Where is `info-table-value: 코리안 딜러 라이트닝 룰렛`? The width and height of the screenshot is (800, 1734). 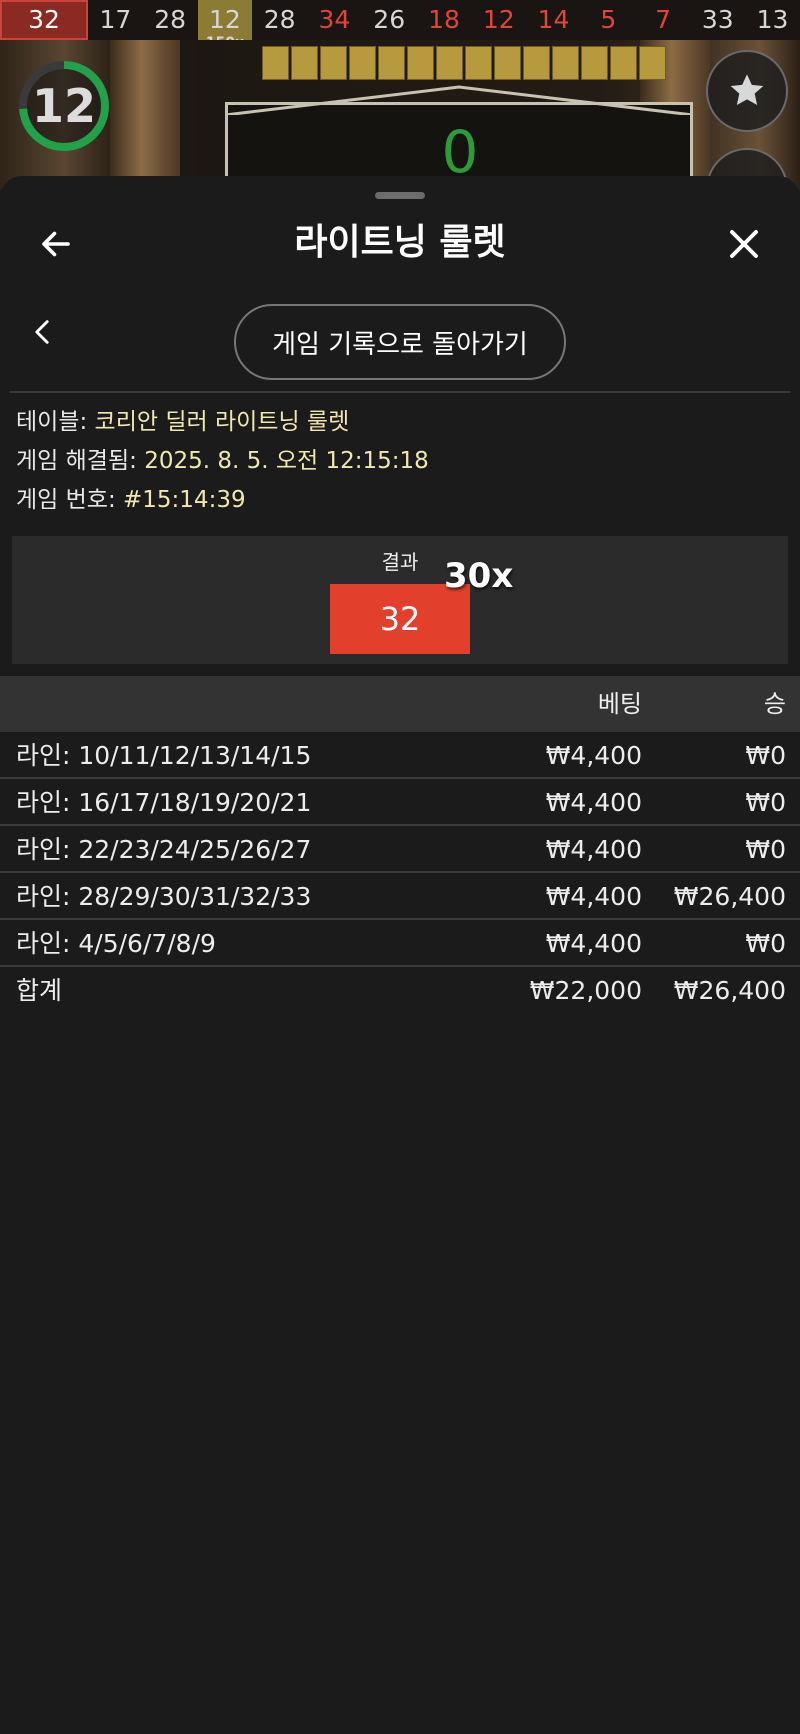
info-table-value: 코리안 딜러 라이트닝 룰렛 is located at coordinates (222, 422).